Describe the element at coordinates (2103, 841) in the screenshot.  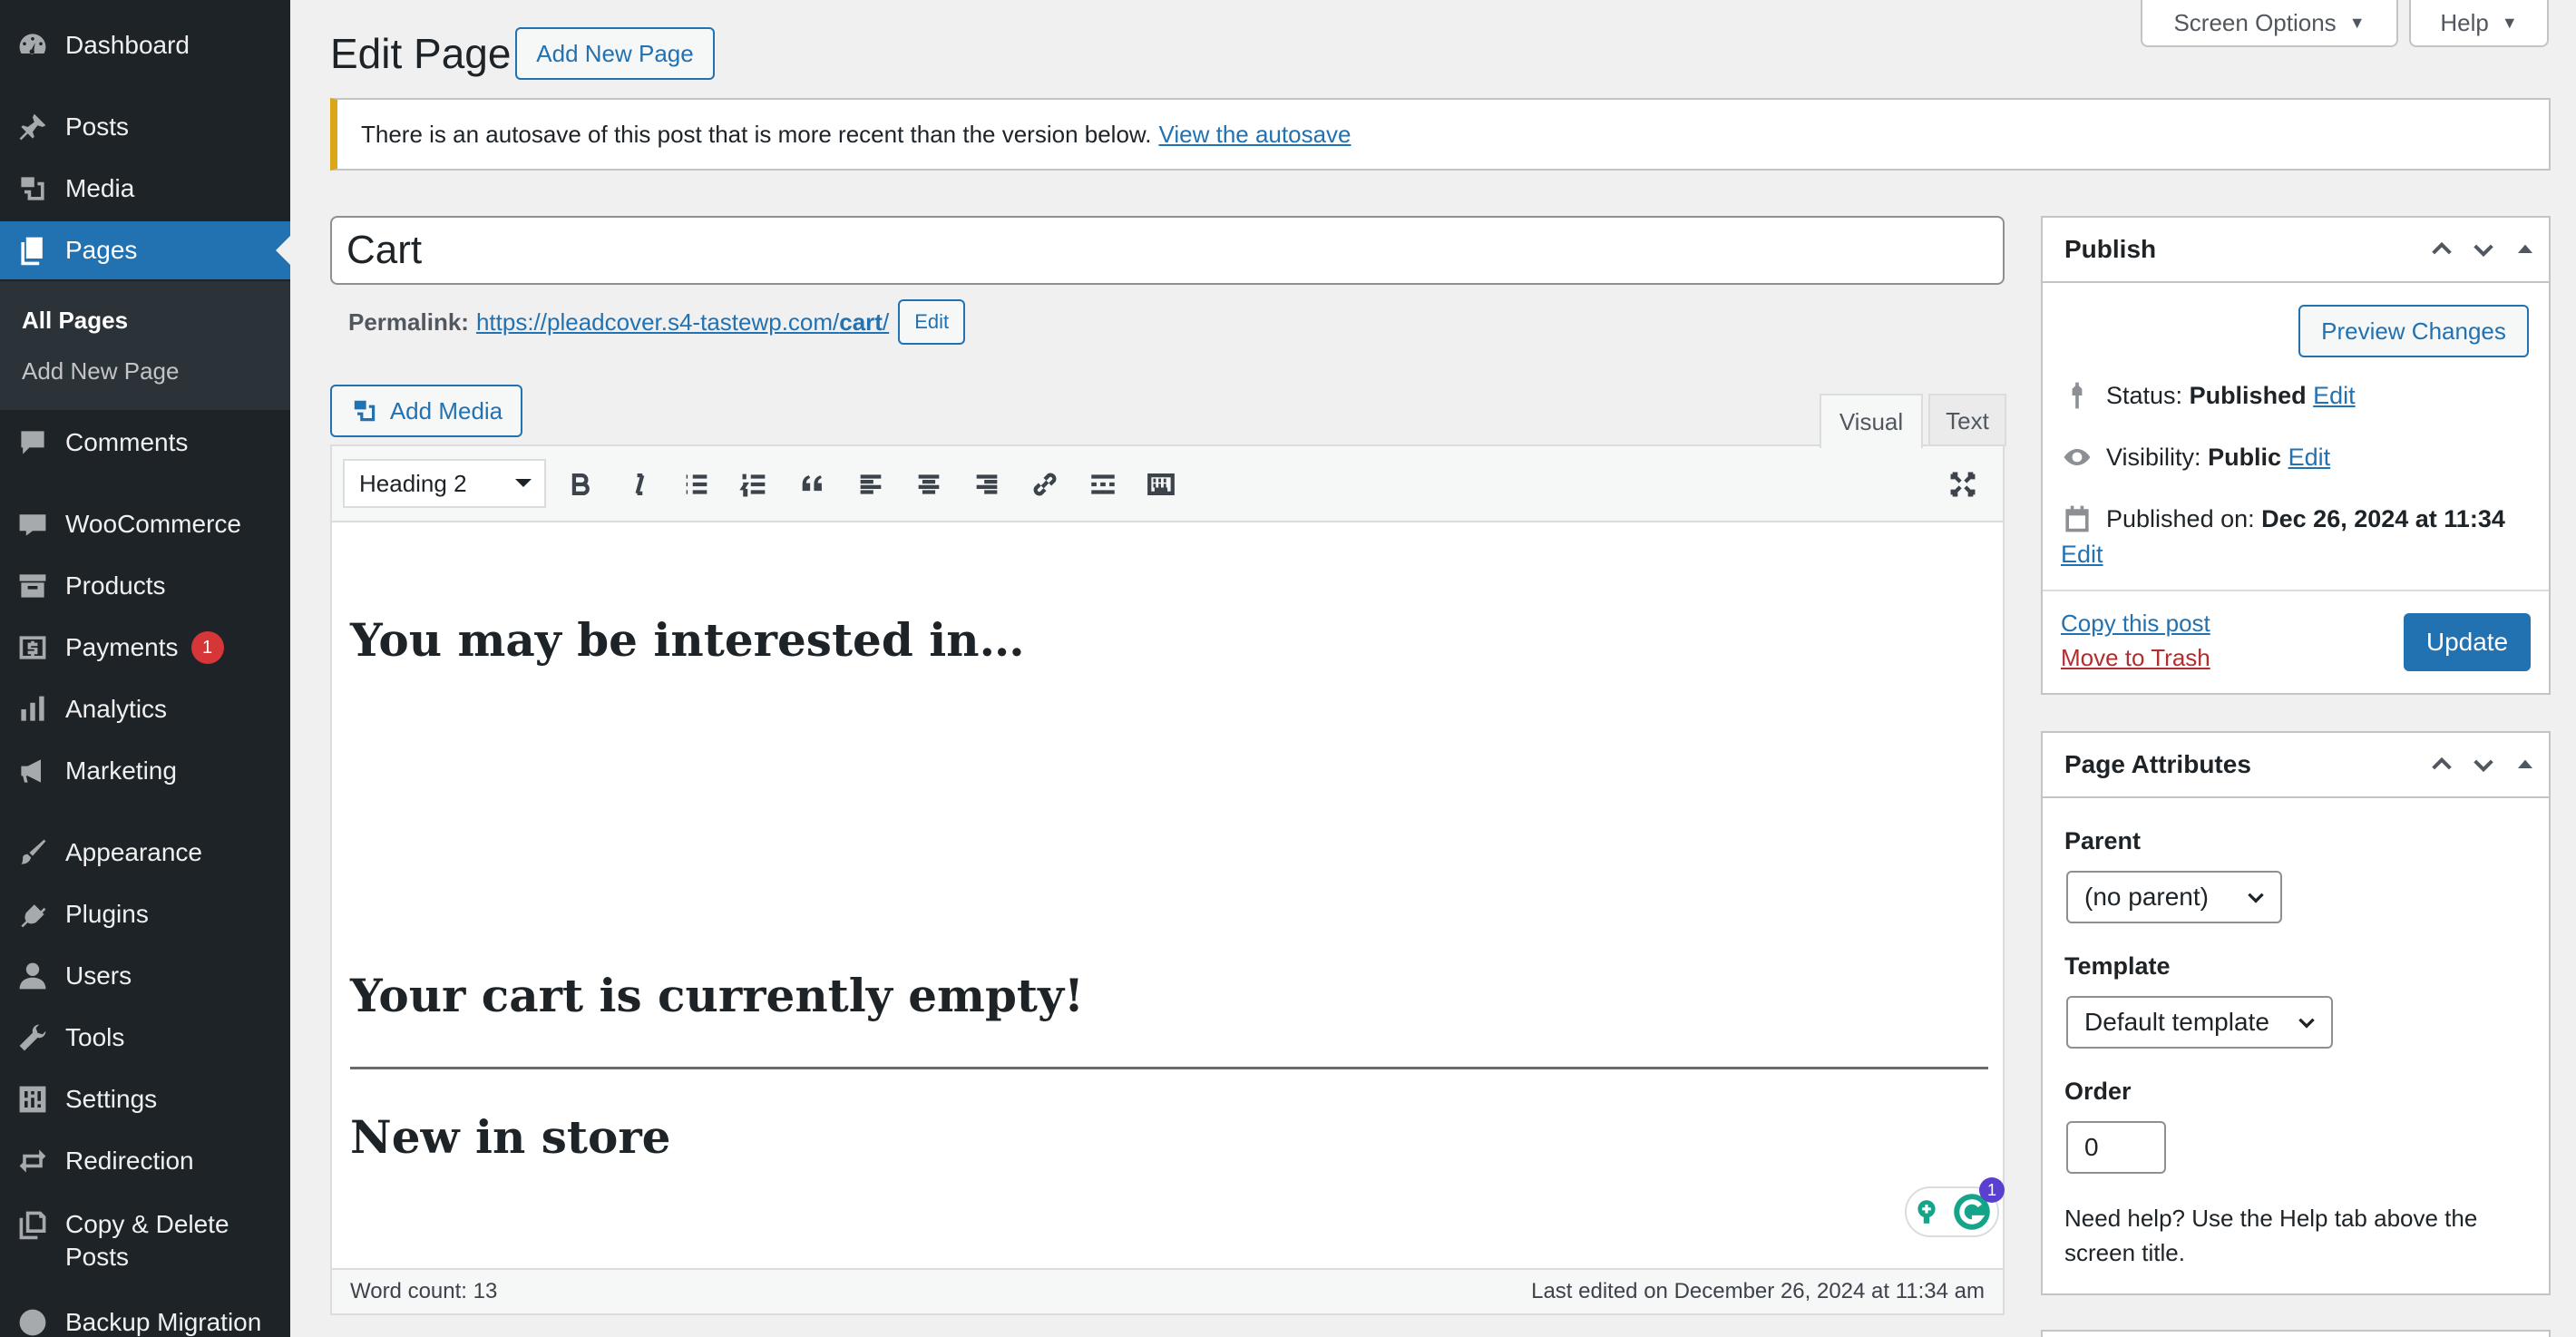
I see `parent-label: Parent` at that location.